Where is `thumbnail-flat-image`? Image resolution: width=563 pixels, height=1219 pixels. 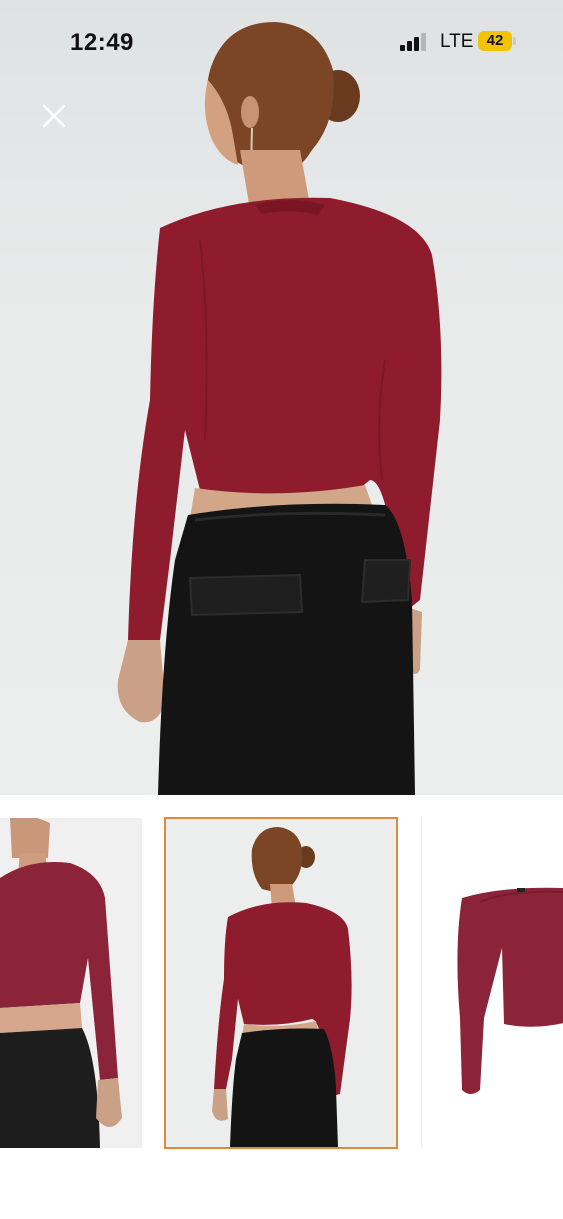
thumbnail-flat-image is located at coordinates (492, 983).